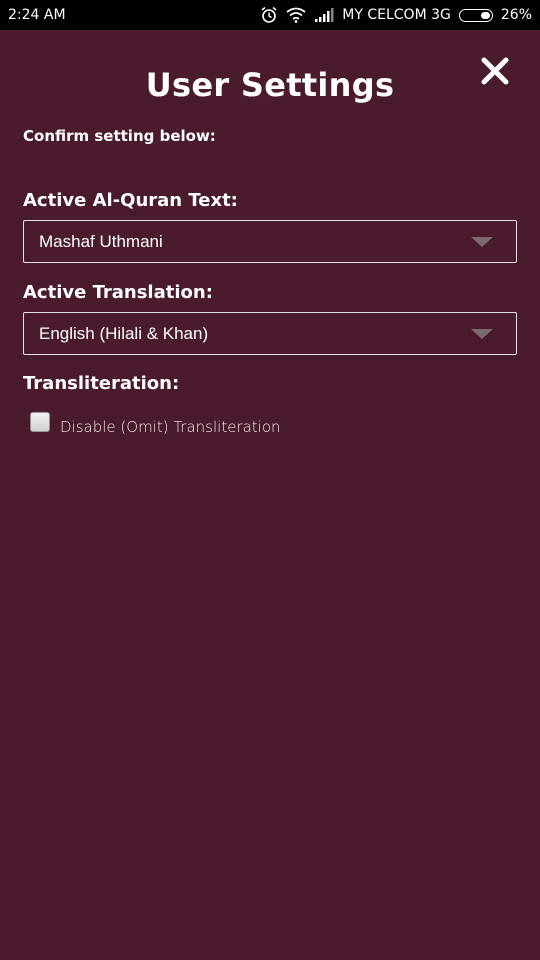 The height and width of the screenshot is (960, 540). I want to click on status-icons: MY CELCOM 3G 26%, so click(400, 15).